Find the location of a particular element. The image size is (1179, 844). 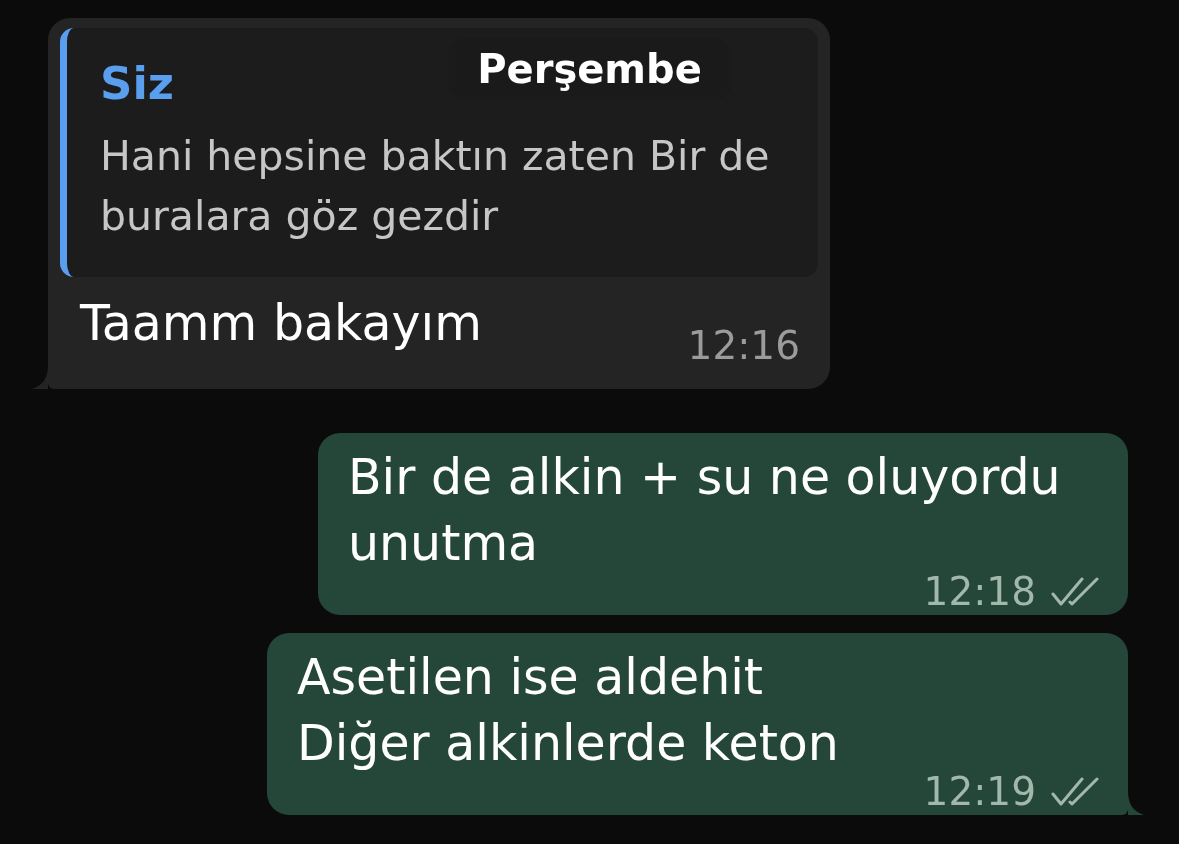

reply-text: Hani hepsine baktın zaten Bir de buralara göz gezdir is located at coordinates (435, 186).